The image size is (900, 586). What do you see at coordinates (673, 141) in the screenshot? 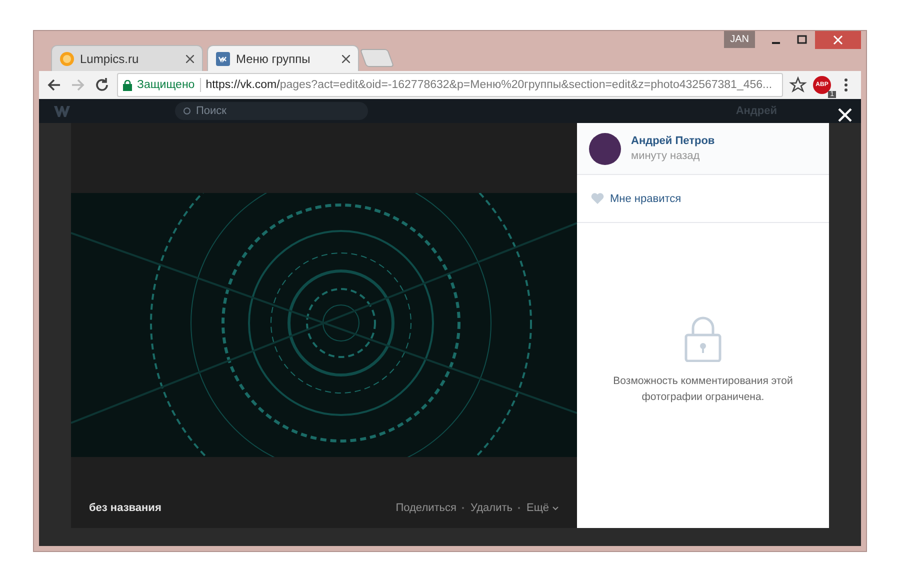
I see `author-name: Андрей Петров` at bounding box center [673, 141].